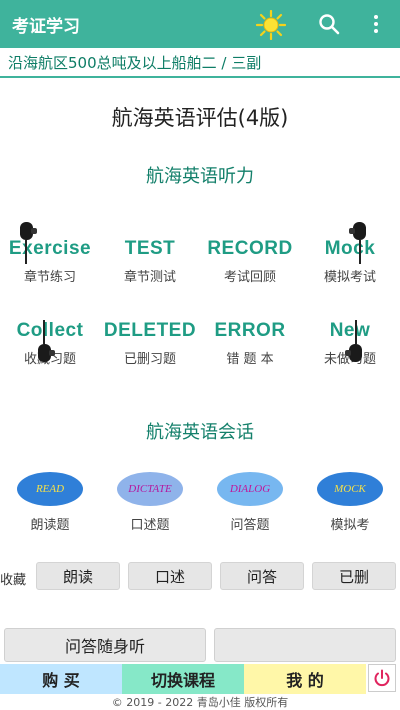  Describe the element at coordinates (250, 345) in the screenshot. I see `error-button: ERROR 错 题 本` at that location.